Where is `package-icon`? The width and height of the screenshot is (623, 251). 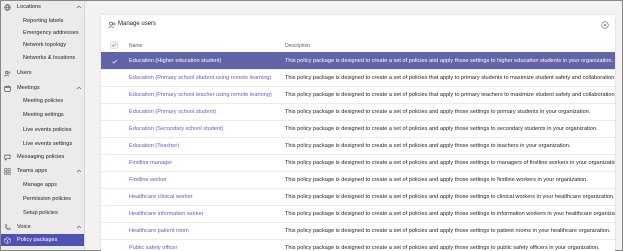
package-icon is located at coordinates (7, 240).